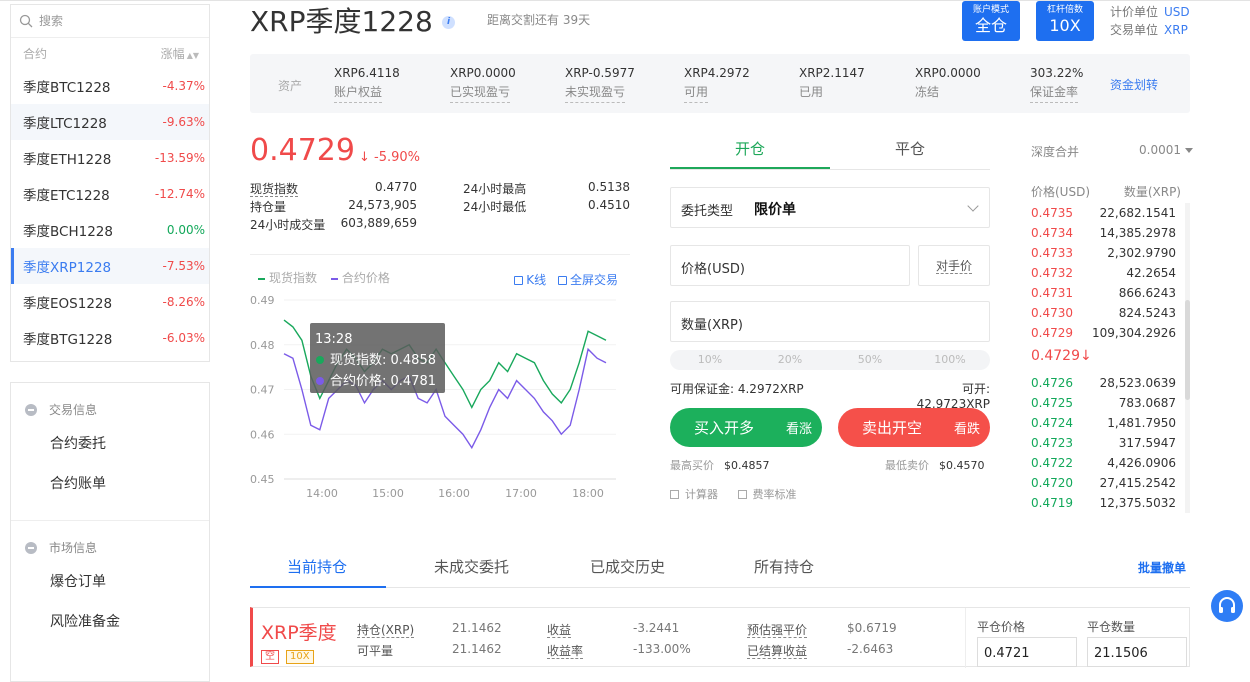  What do you see at coordinates (1061, 192) in the screenshot?
I see `col-price: 价格(USD)` at bounding box center [1061, 192].